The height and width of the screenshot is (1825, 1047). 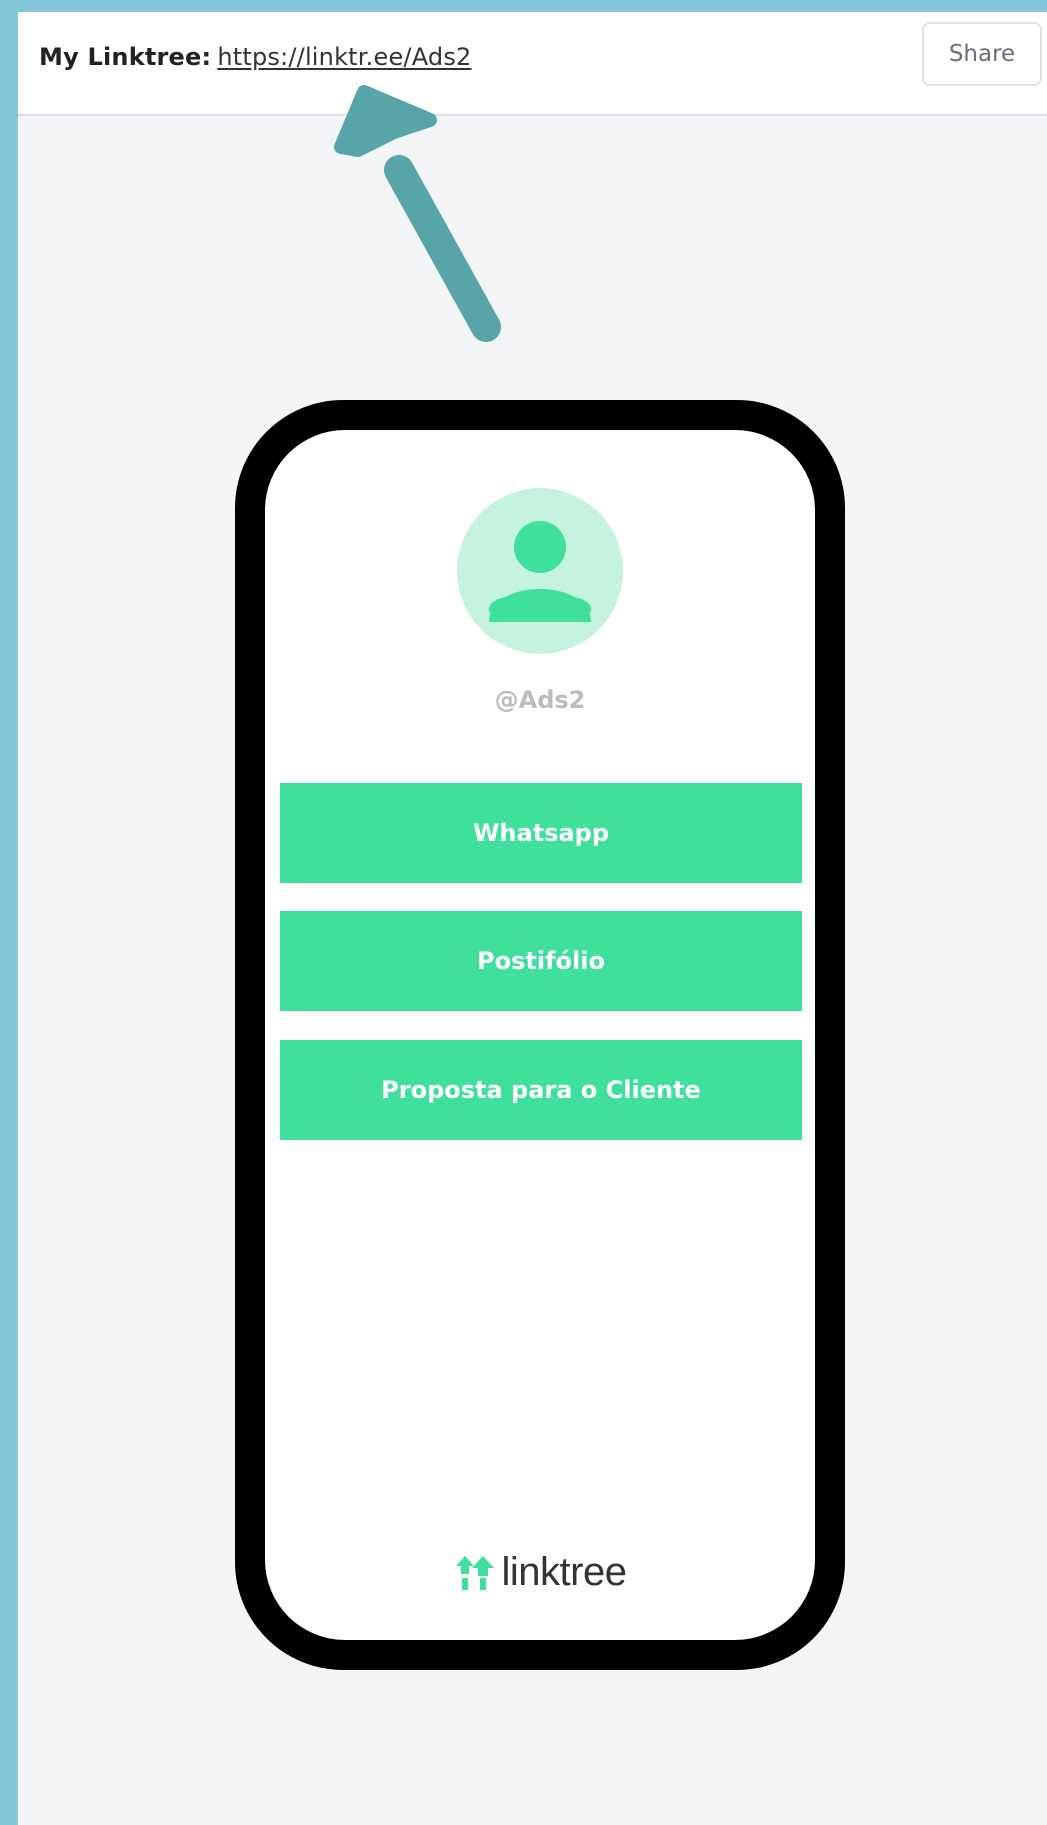 I want to click on linktree-logo-icon, so click(x=474, y=1572).